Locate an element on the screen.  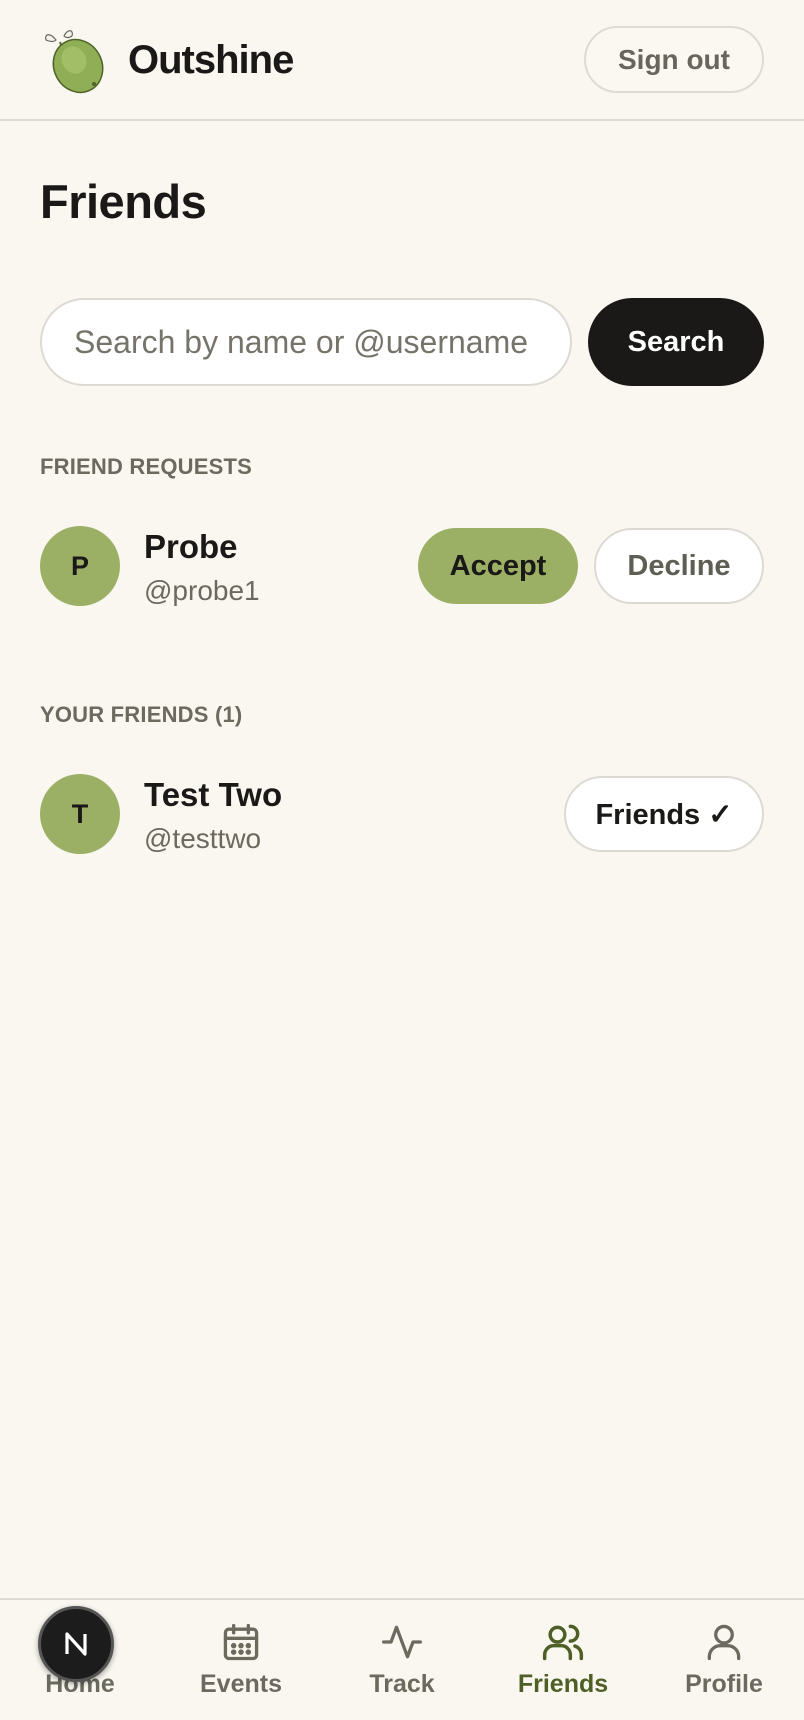
avatar: P is located at coordinates (80, 566).